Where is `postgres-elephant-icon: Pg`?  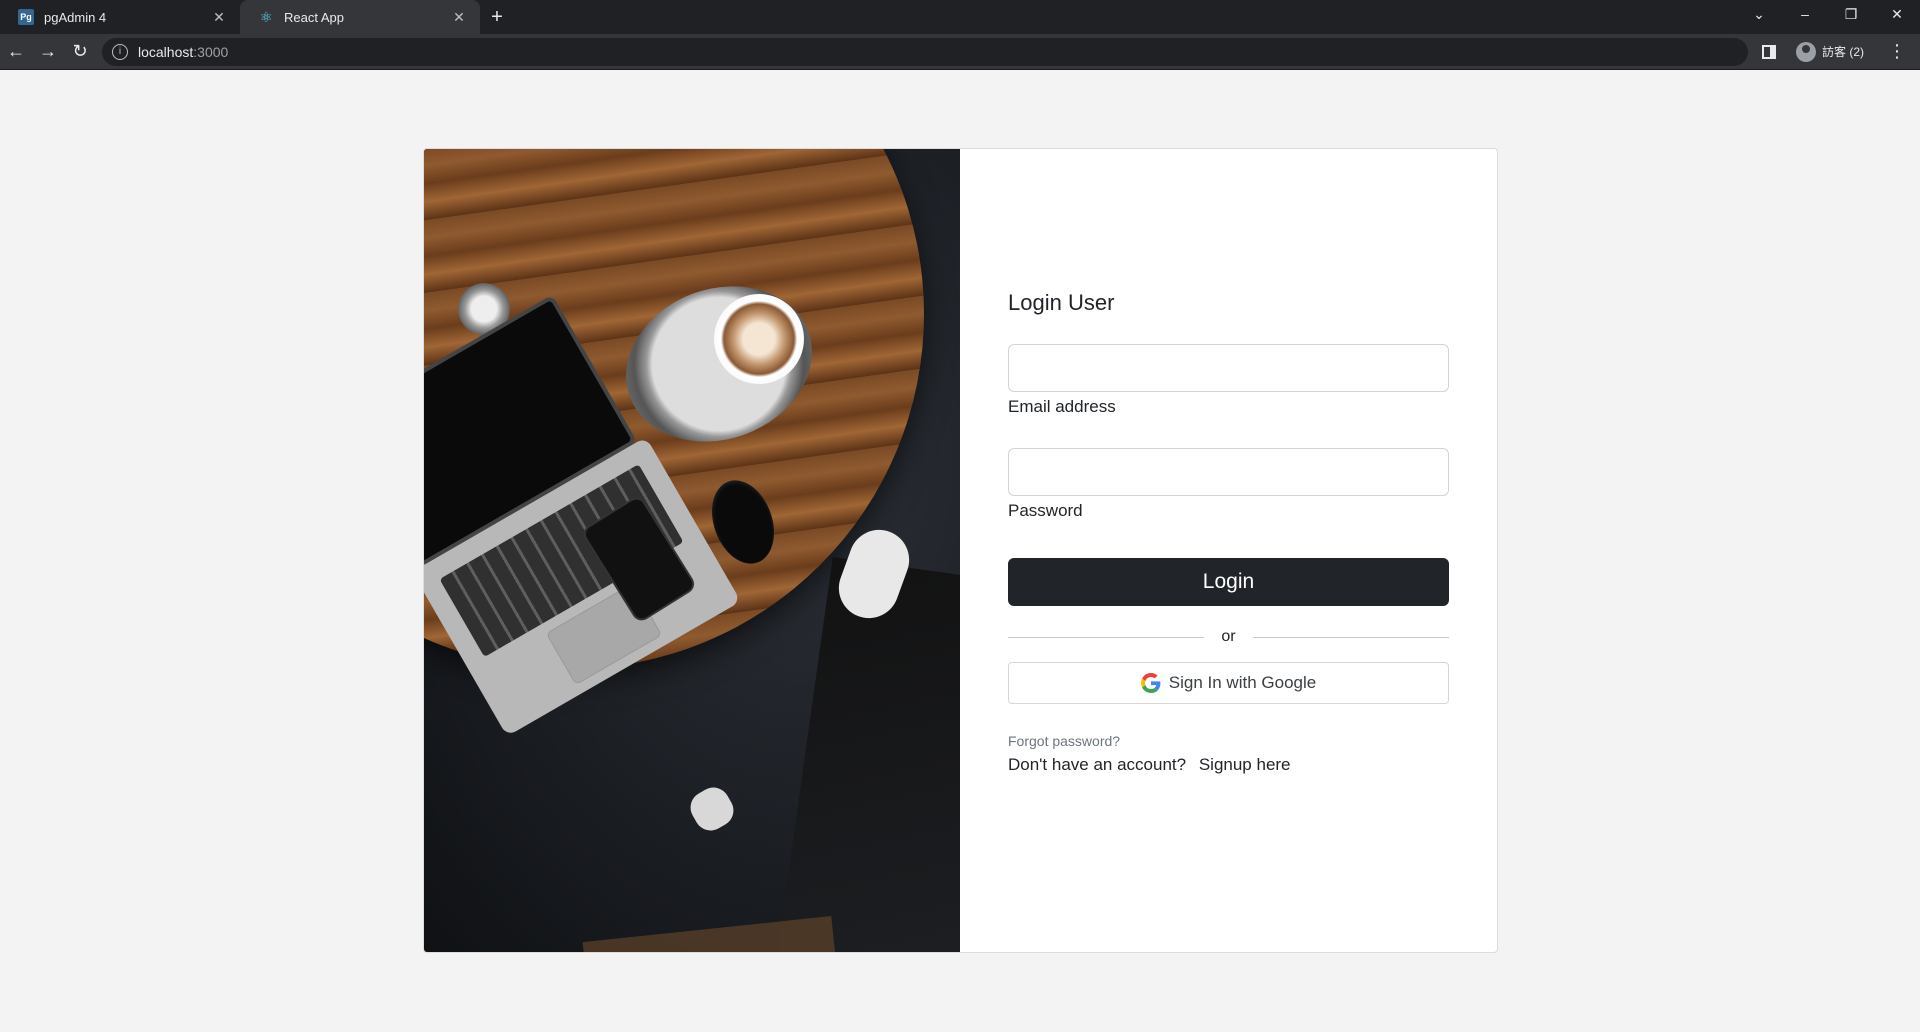 postgres-elephant-icon: Pg is located at coordinates (26, 17).